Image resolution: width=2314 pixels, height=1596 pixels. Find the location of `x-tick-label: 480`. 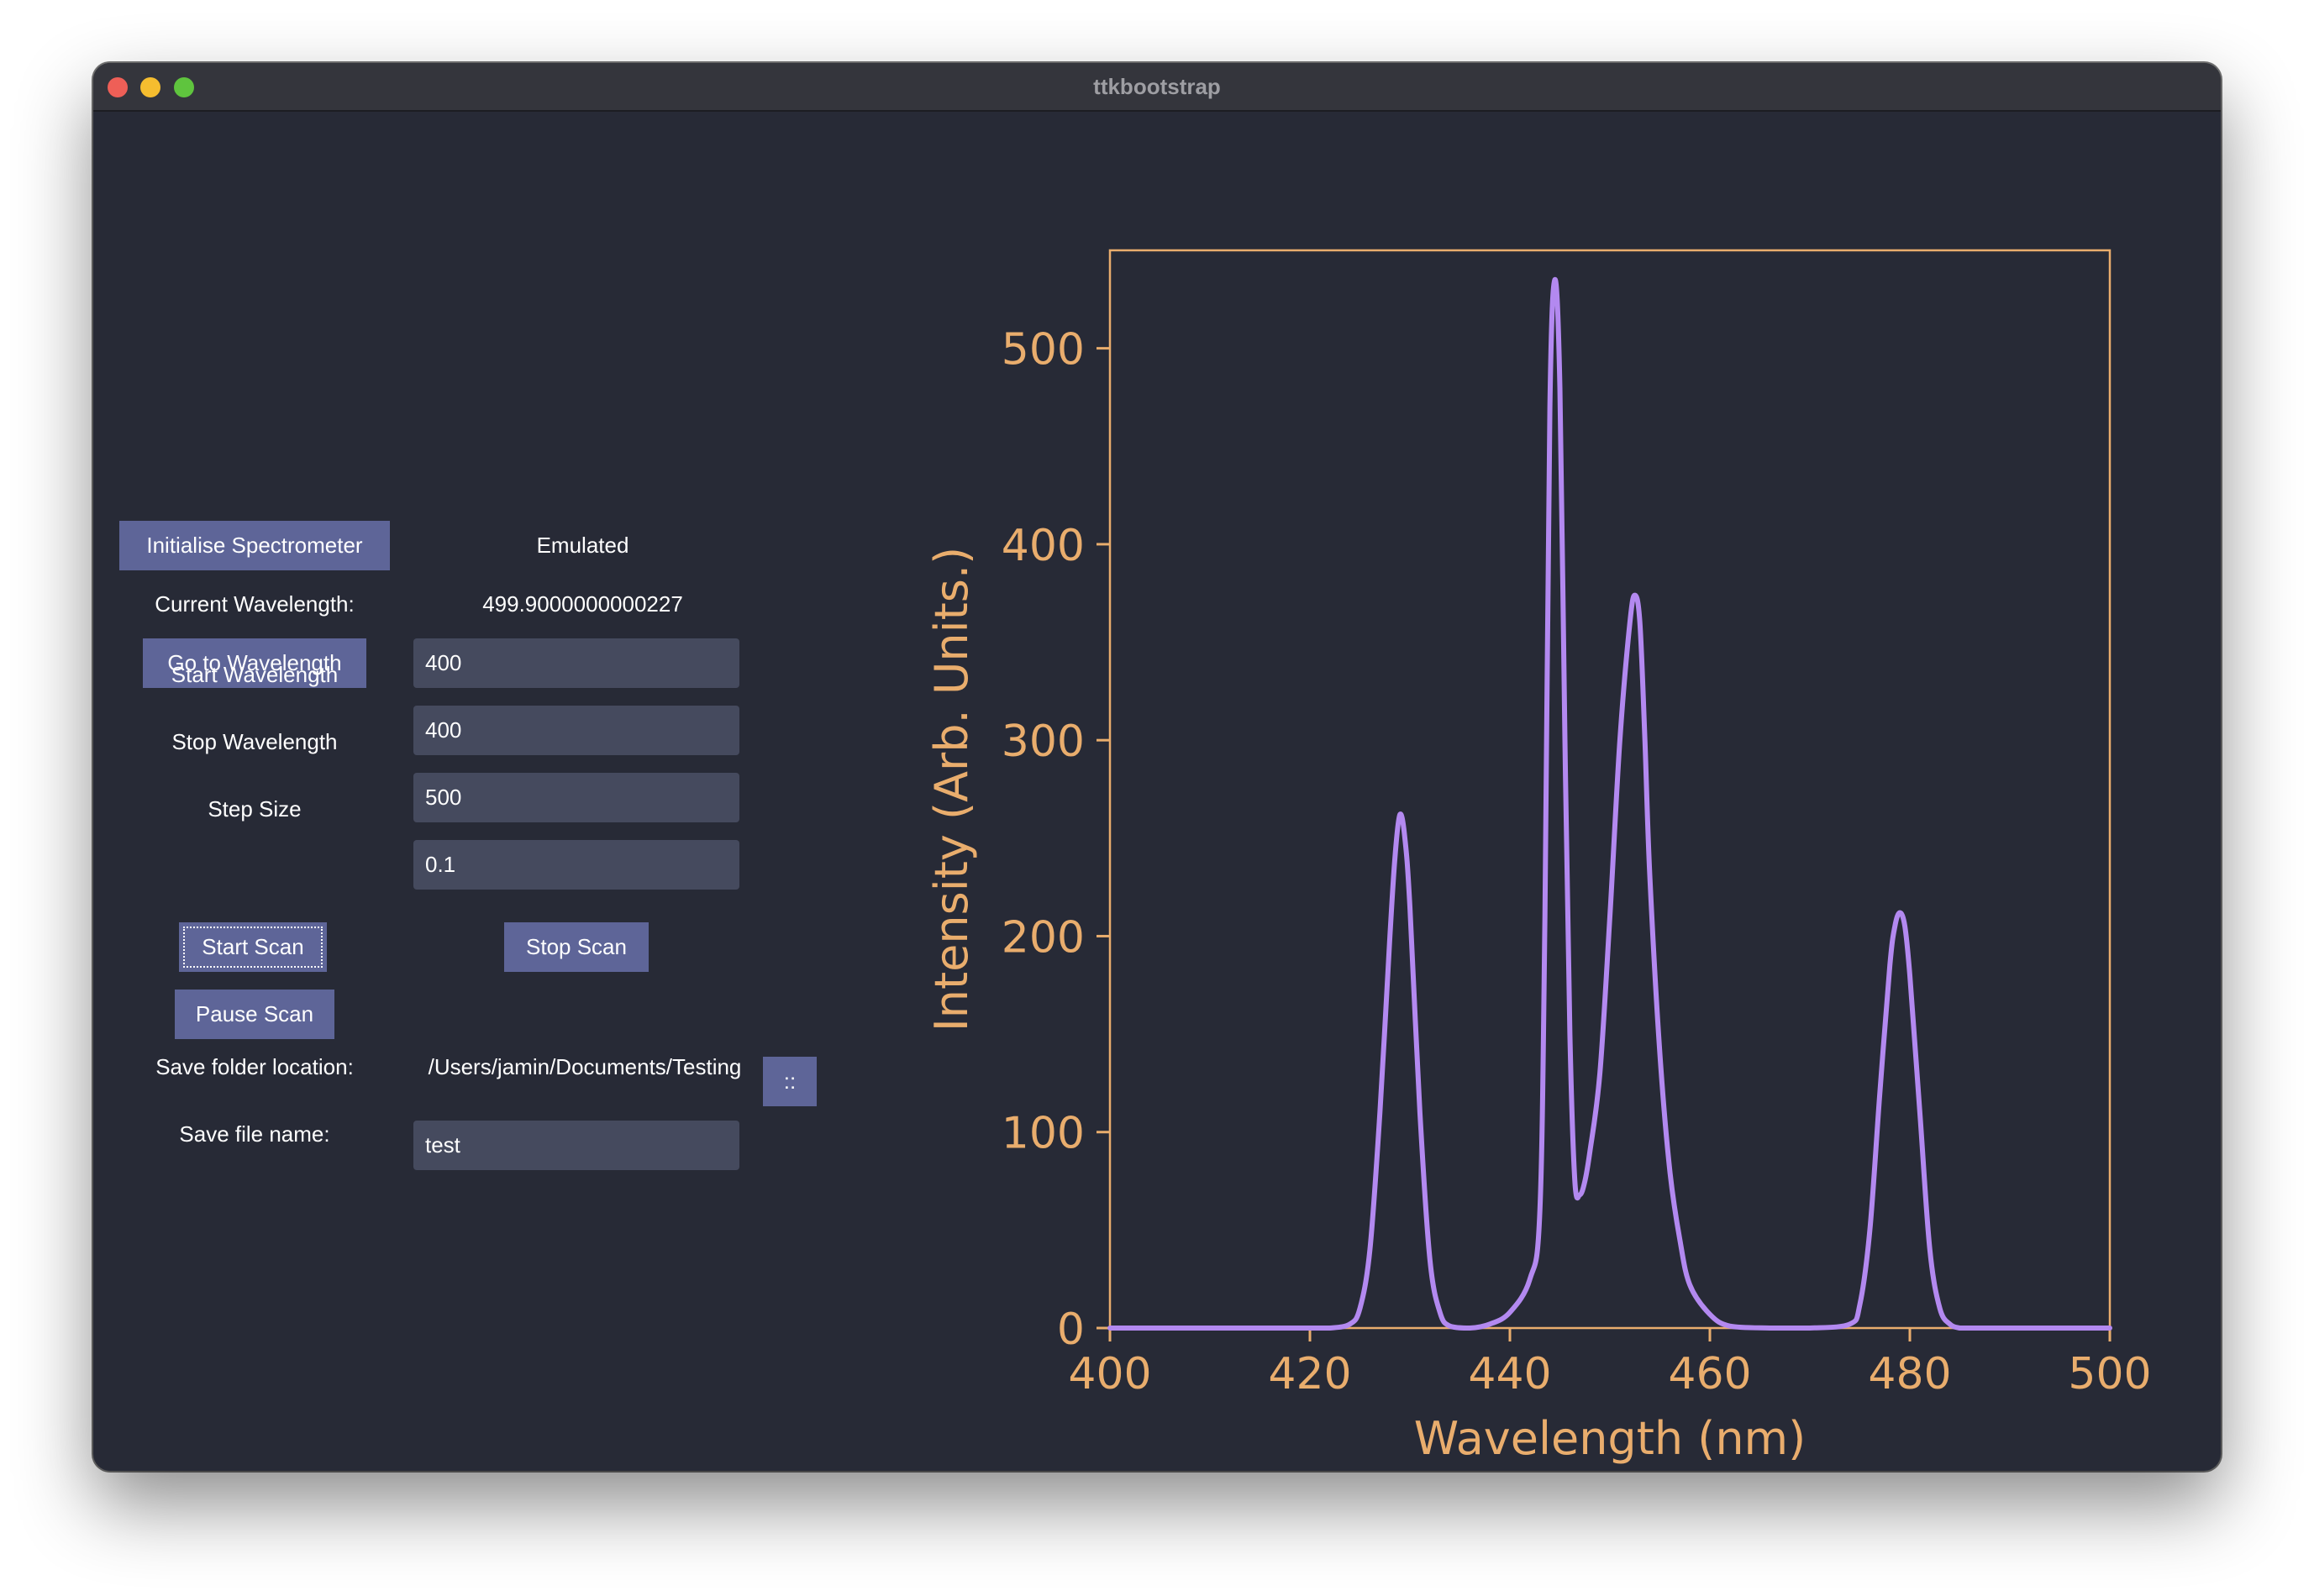

x-tick-label: 480 is located at coordinates (1909, 1374).